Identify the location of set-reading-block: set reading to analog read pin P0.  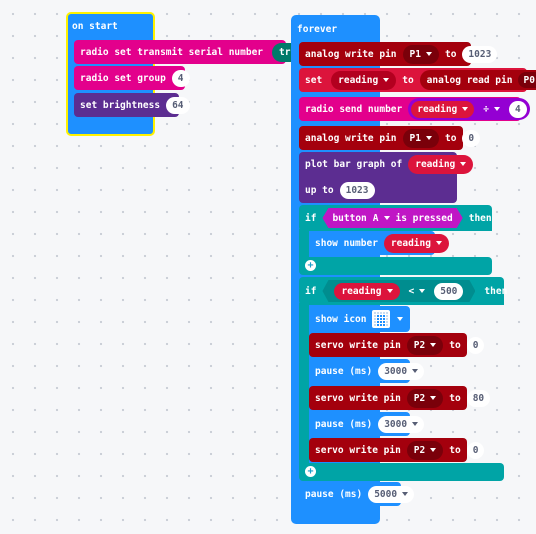
(417, 80).